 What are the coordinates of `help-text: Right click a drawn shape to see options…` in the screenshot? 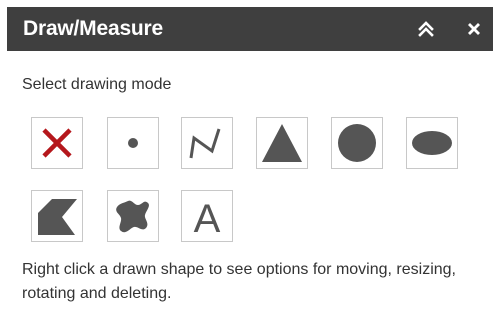 It's located at (239, 281).